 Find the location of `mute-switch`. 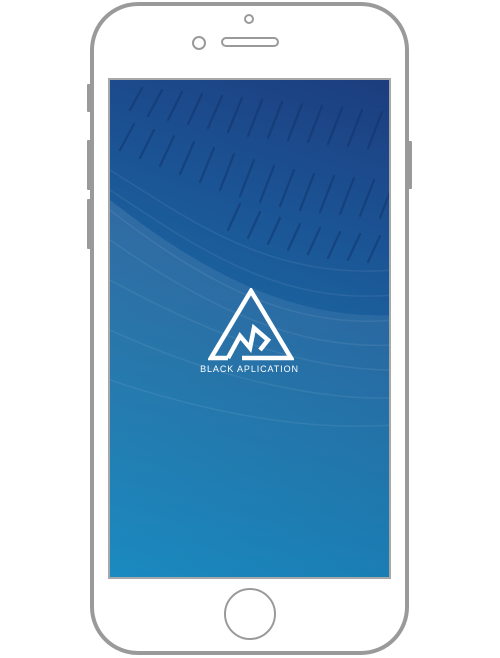

mute-switch is located at coordinates (89, 98).